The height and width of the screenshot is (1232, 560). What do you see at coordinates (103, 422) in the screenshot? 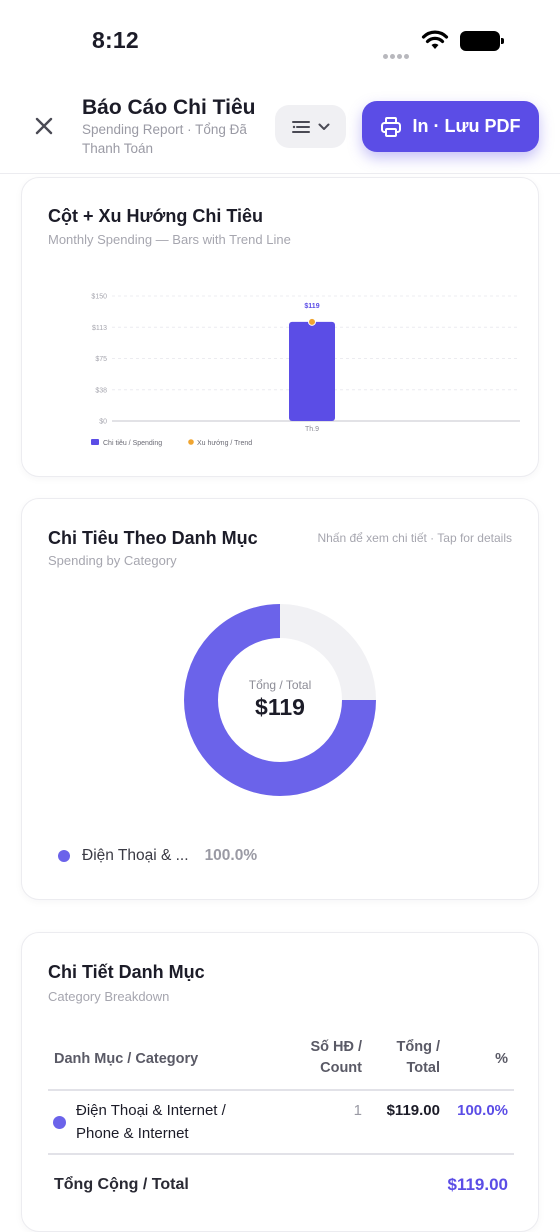
I see `y-tick-label: $0` at bounding box center [103, 422].